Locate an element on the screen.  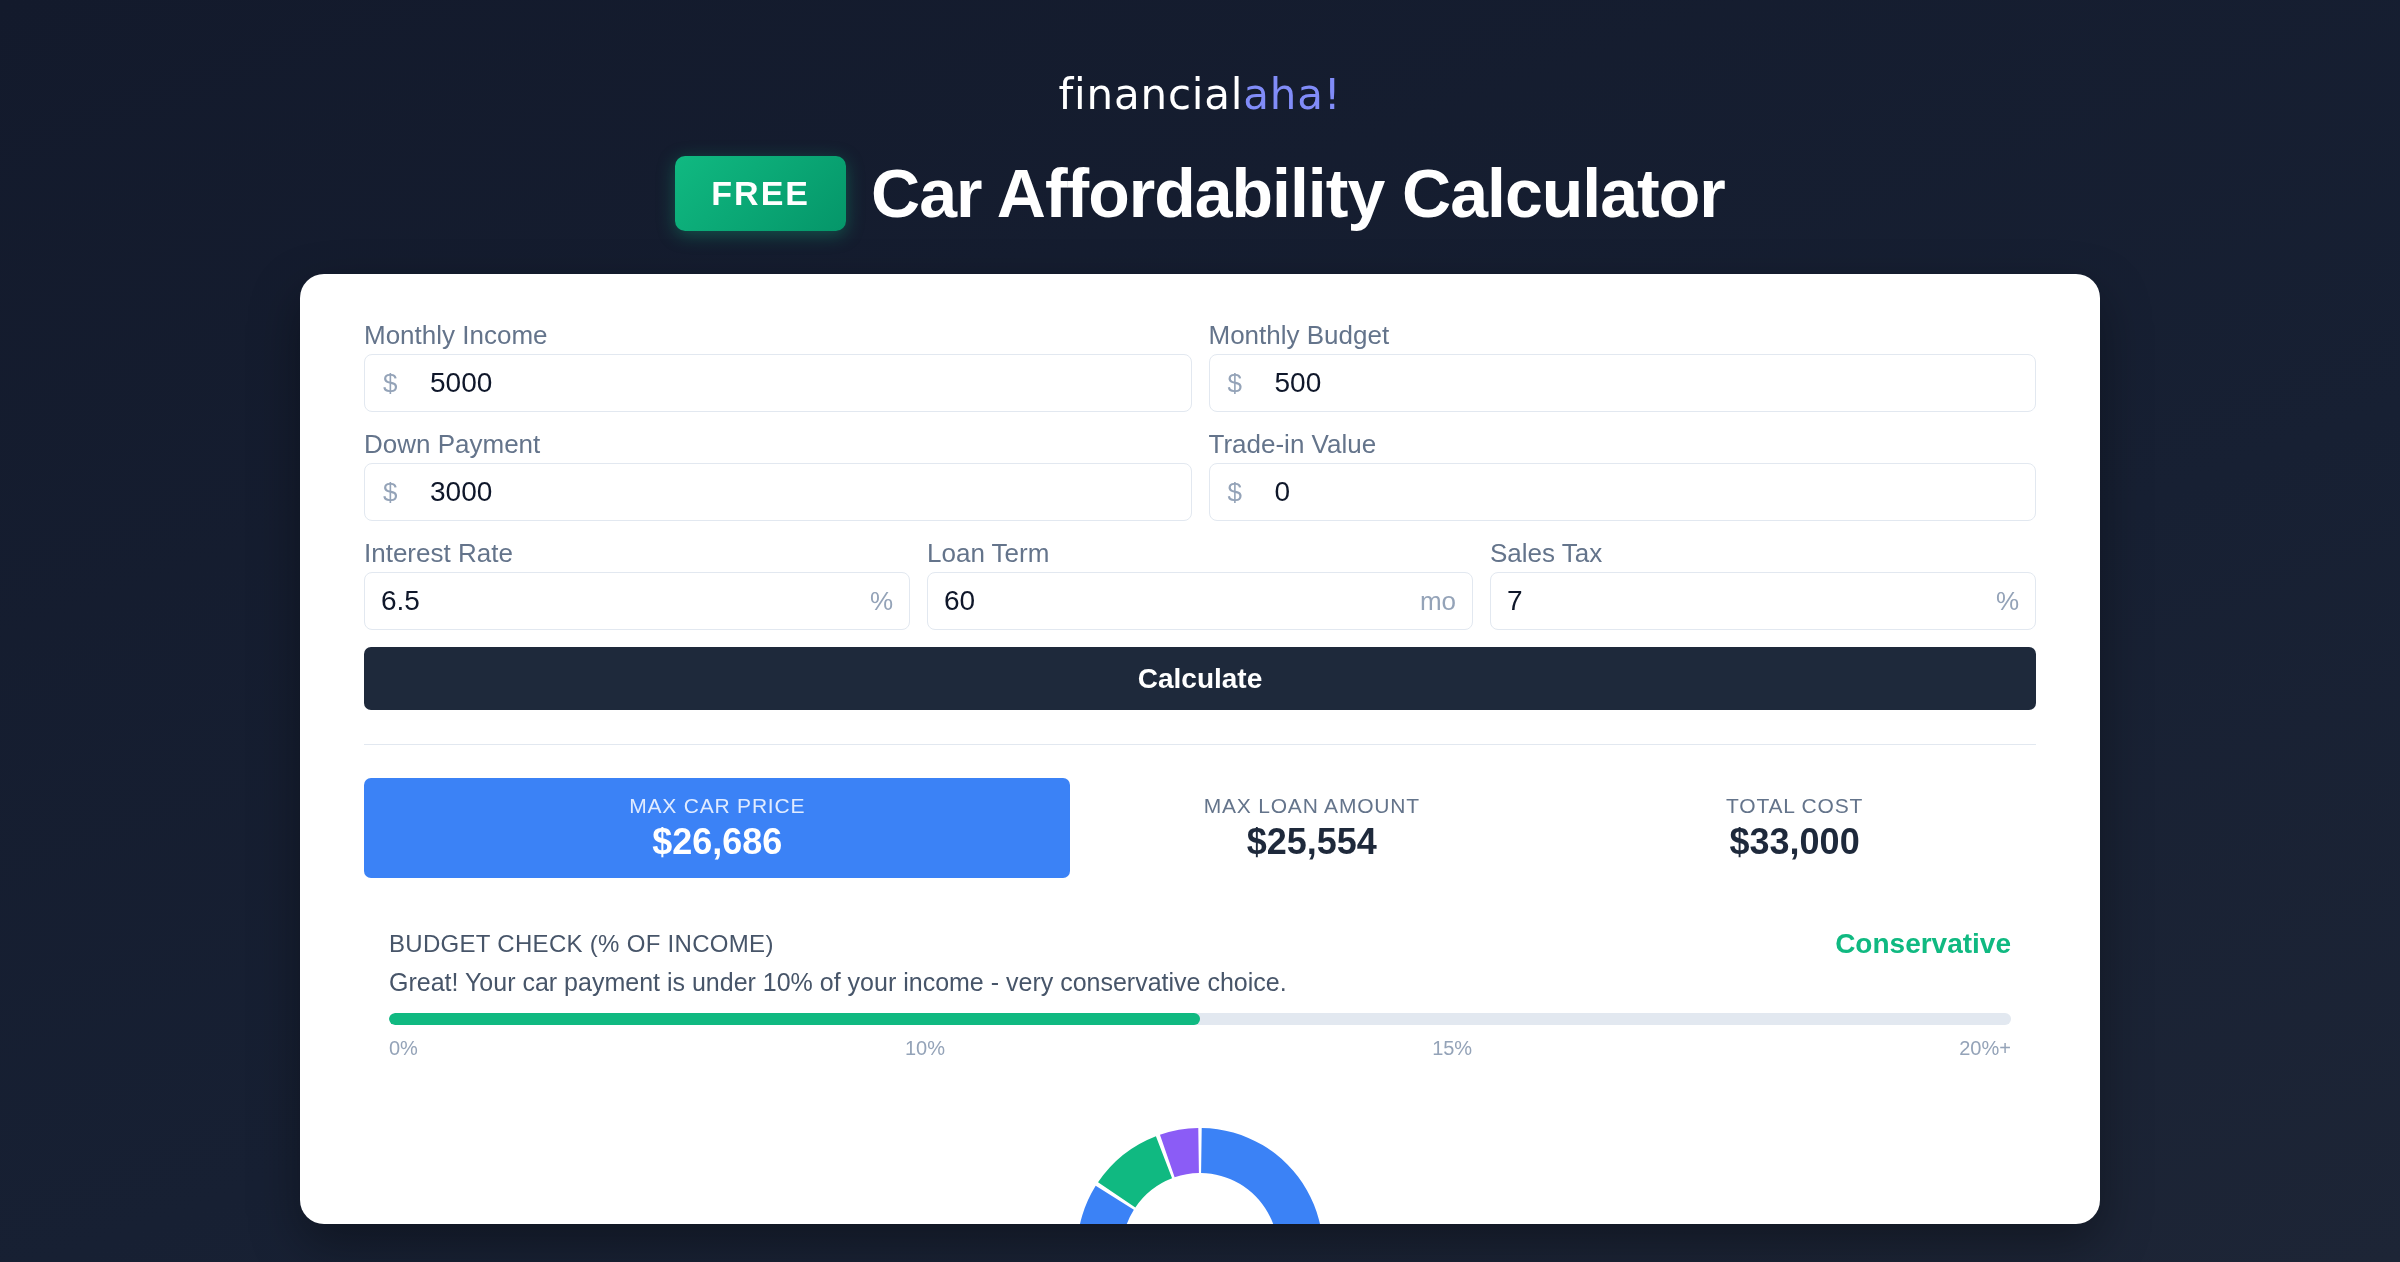
stat-value: $26,686 is located at coordinates (717, 842).